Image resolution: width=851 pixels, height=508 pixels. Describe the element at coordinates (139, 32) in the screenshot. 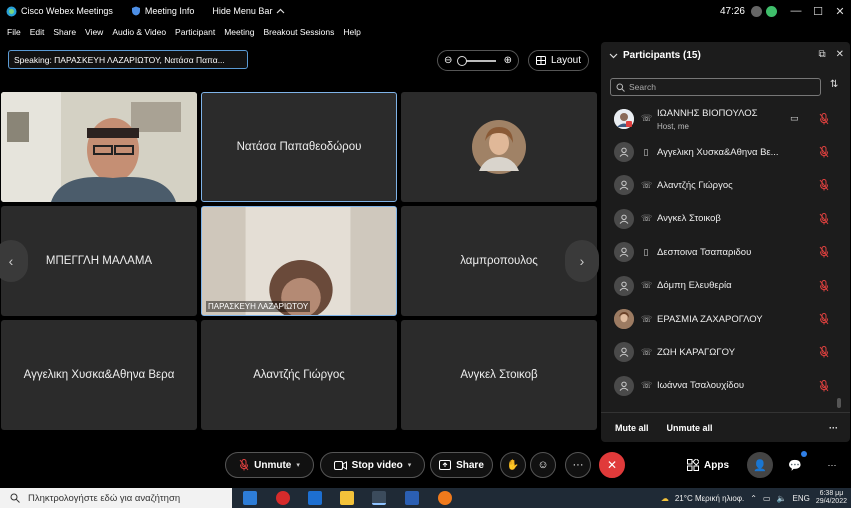

I see `menu-audio-video: Audio & Video` at that location.